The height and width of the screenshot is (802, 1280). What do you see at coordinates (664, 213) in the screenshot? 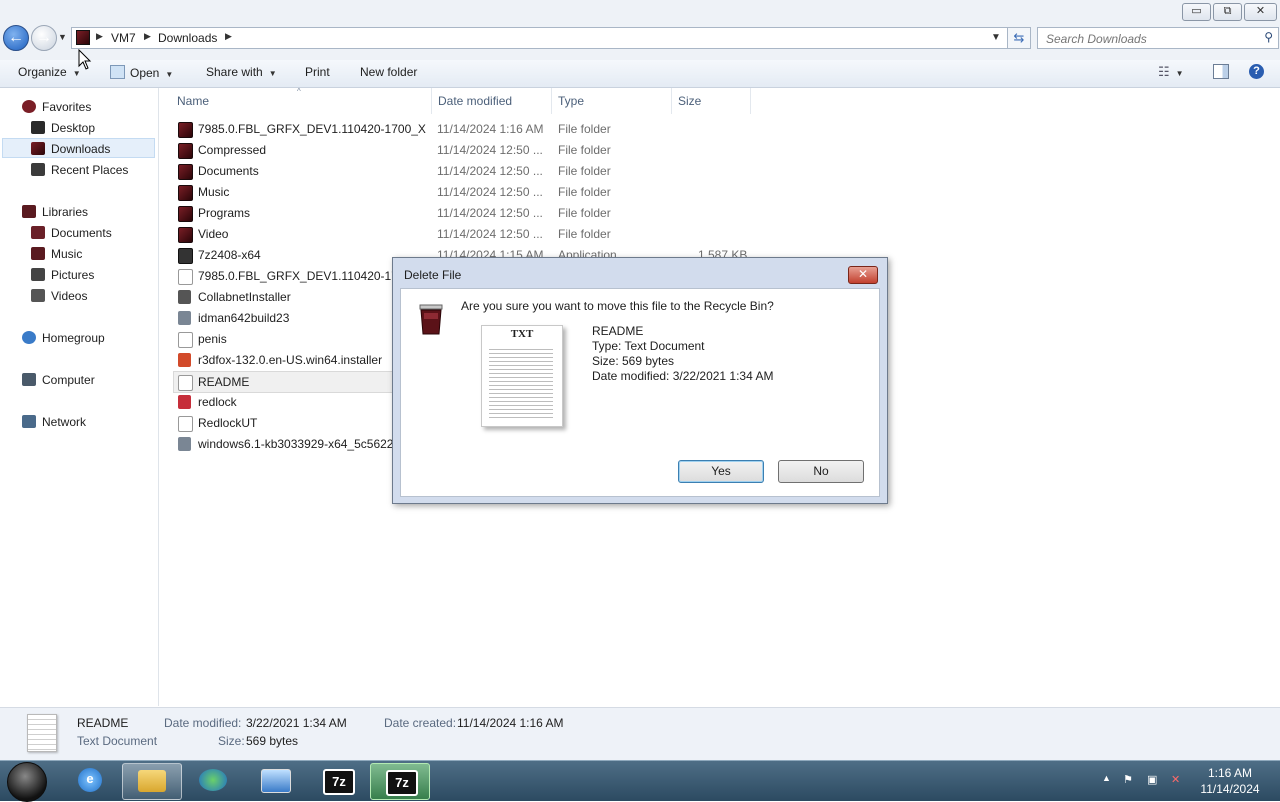
I see `file-row: Programs 11/14/2024 12:50 ... File folder` at bounding box center [664, 213].